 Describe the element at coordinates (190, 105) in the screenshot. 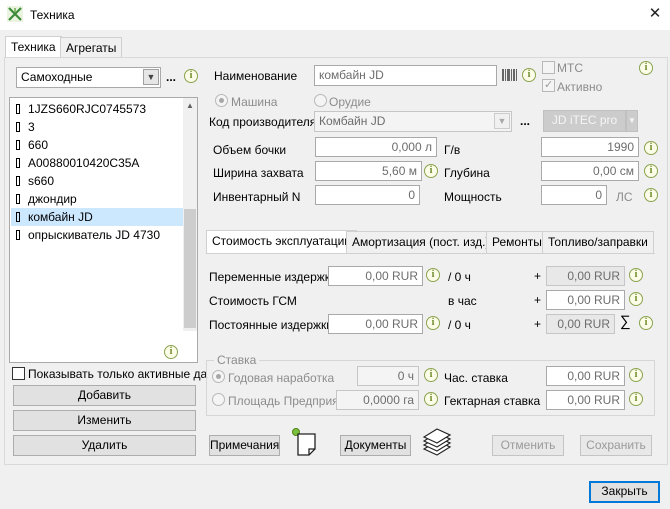

I see `scroll-up-icon: ▲` at that location.